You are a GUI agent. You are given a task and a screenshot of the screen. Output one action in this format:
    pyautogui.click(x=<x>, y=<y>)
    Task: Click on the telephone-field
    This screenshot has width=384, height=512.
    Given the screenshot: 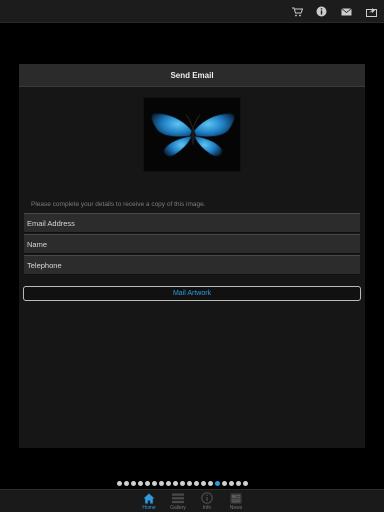 What is the action you would take?
    pyautogui.click(x=192, y=265)
    